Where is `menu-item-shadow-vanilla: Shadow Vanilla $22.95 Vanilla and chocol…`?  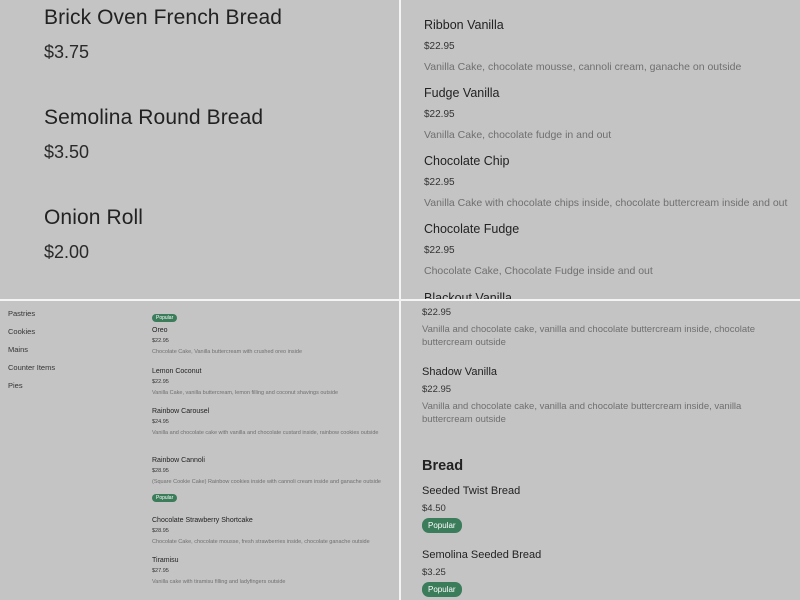 menu-item-shadow-vanilla: Shadow Vanilla $22.95 Vanilla and chocol… is located at coordinates (607, 396).